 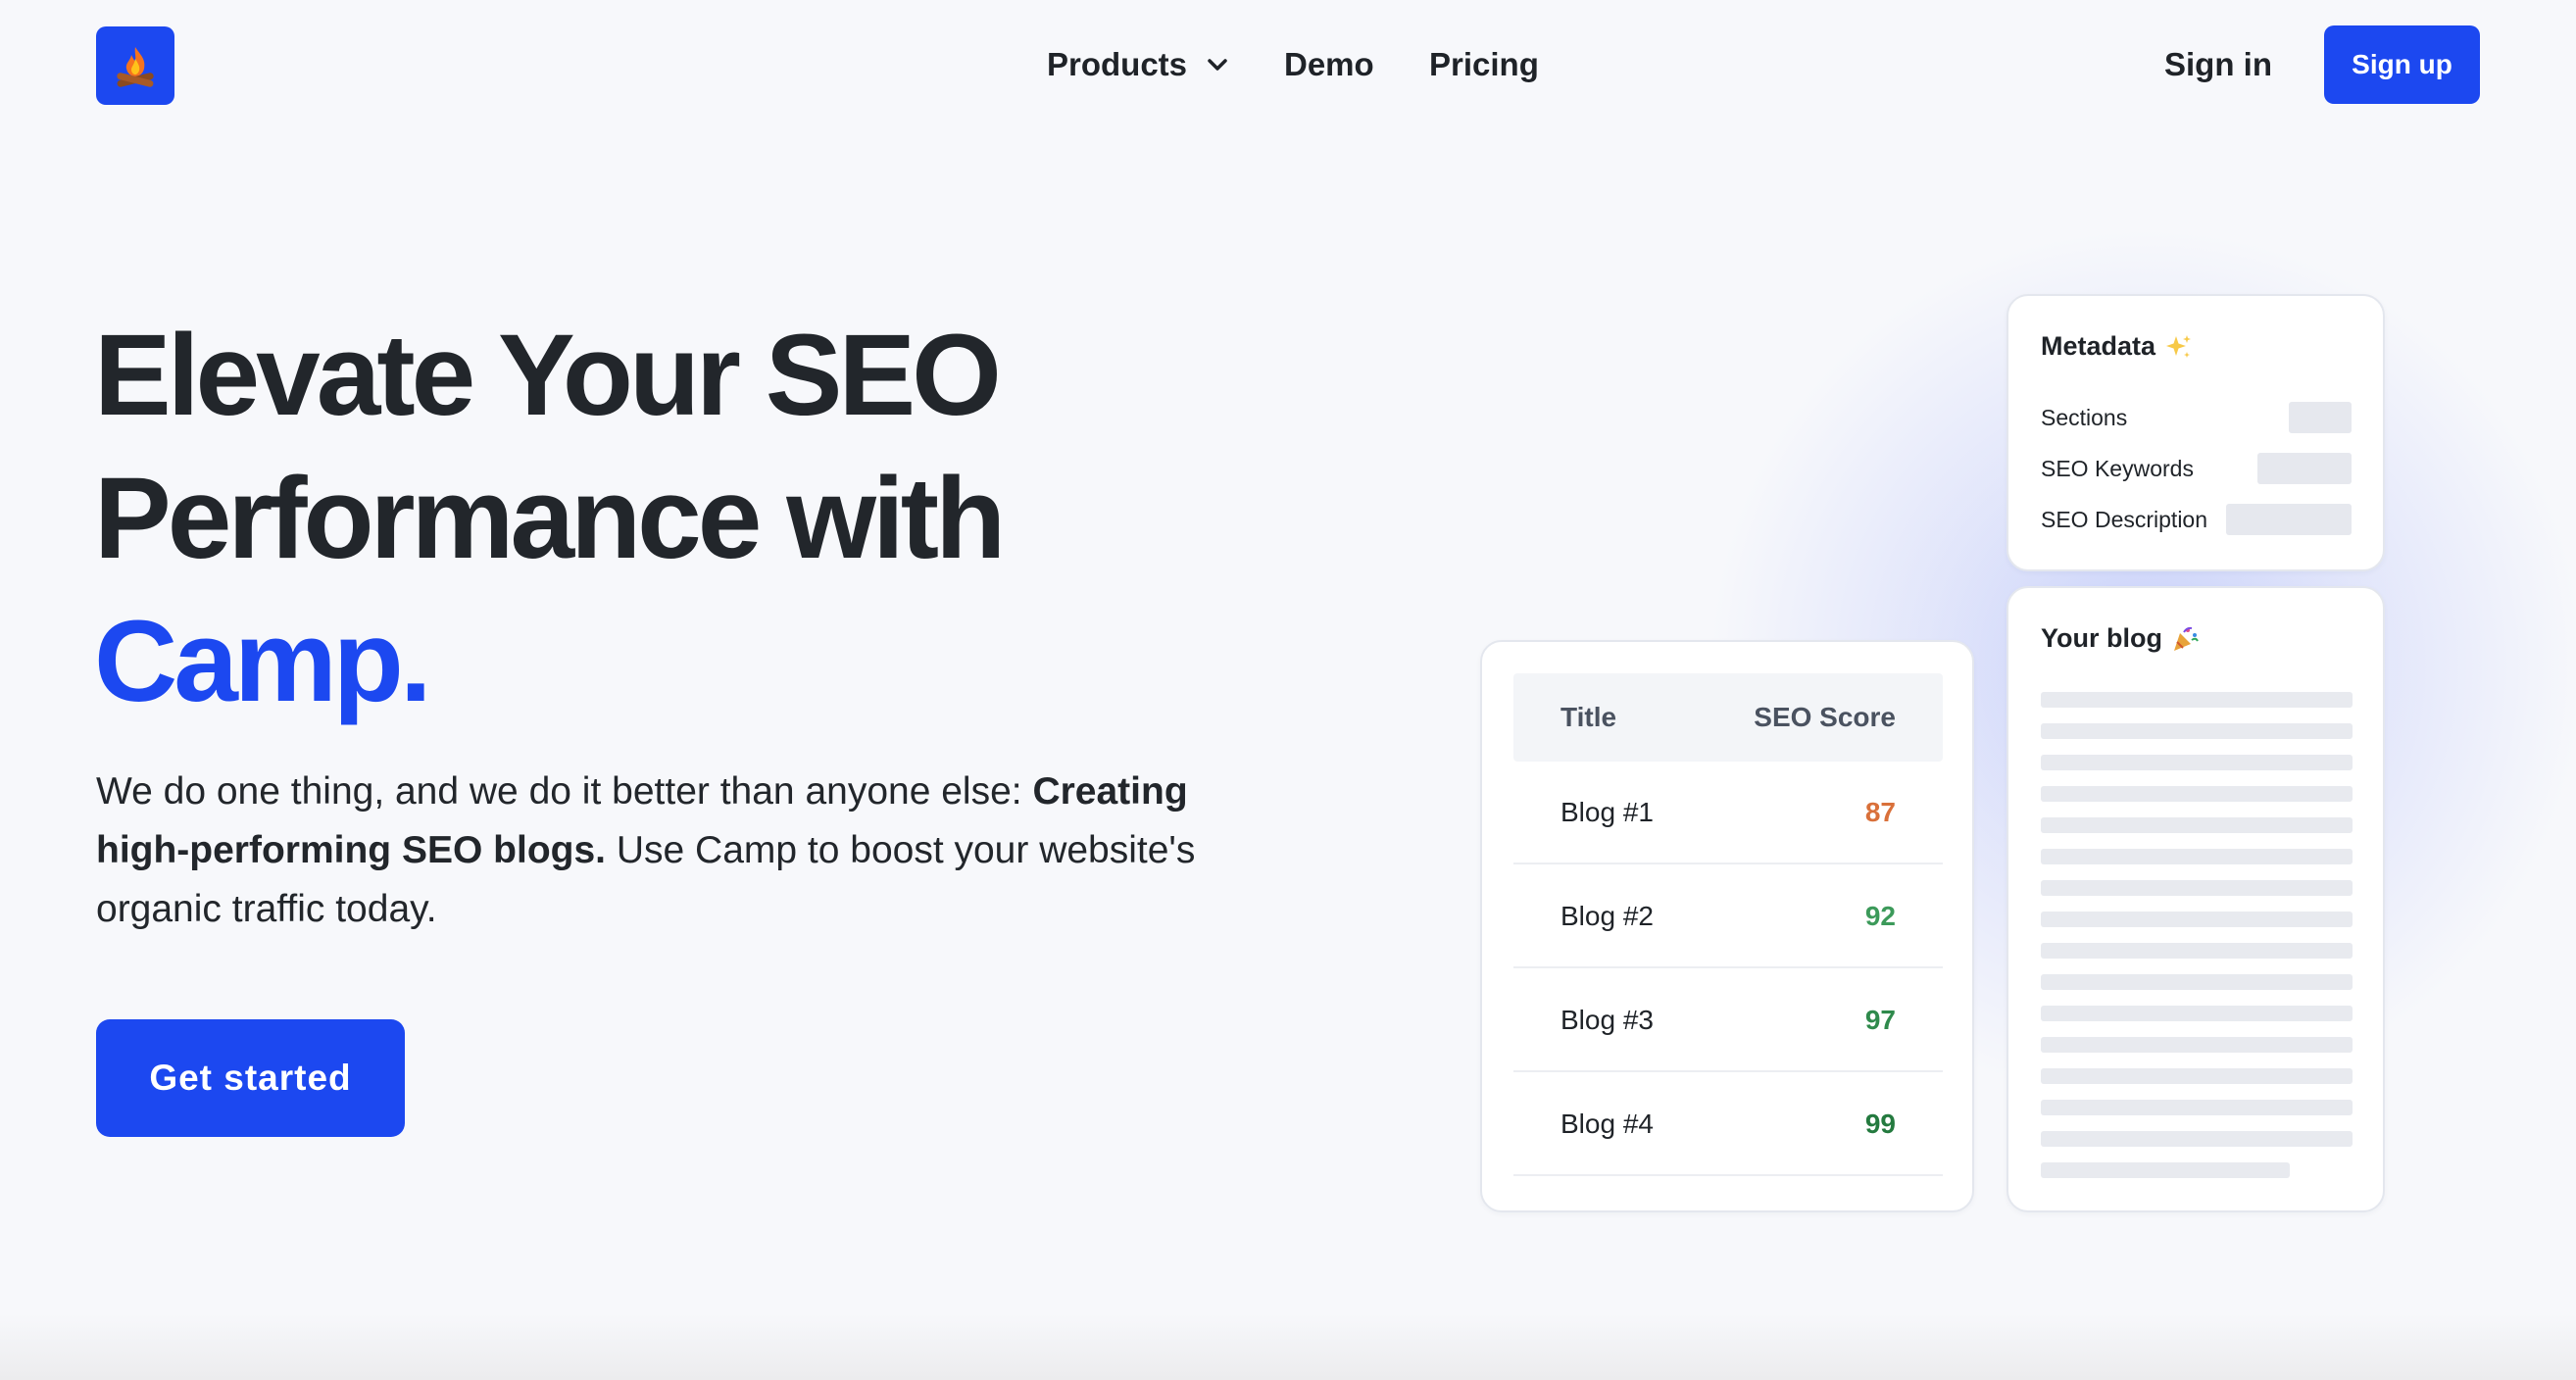 I want to click on get-started-button: Get started, so click(x=250, y=1078).